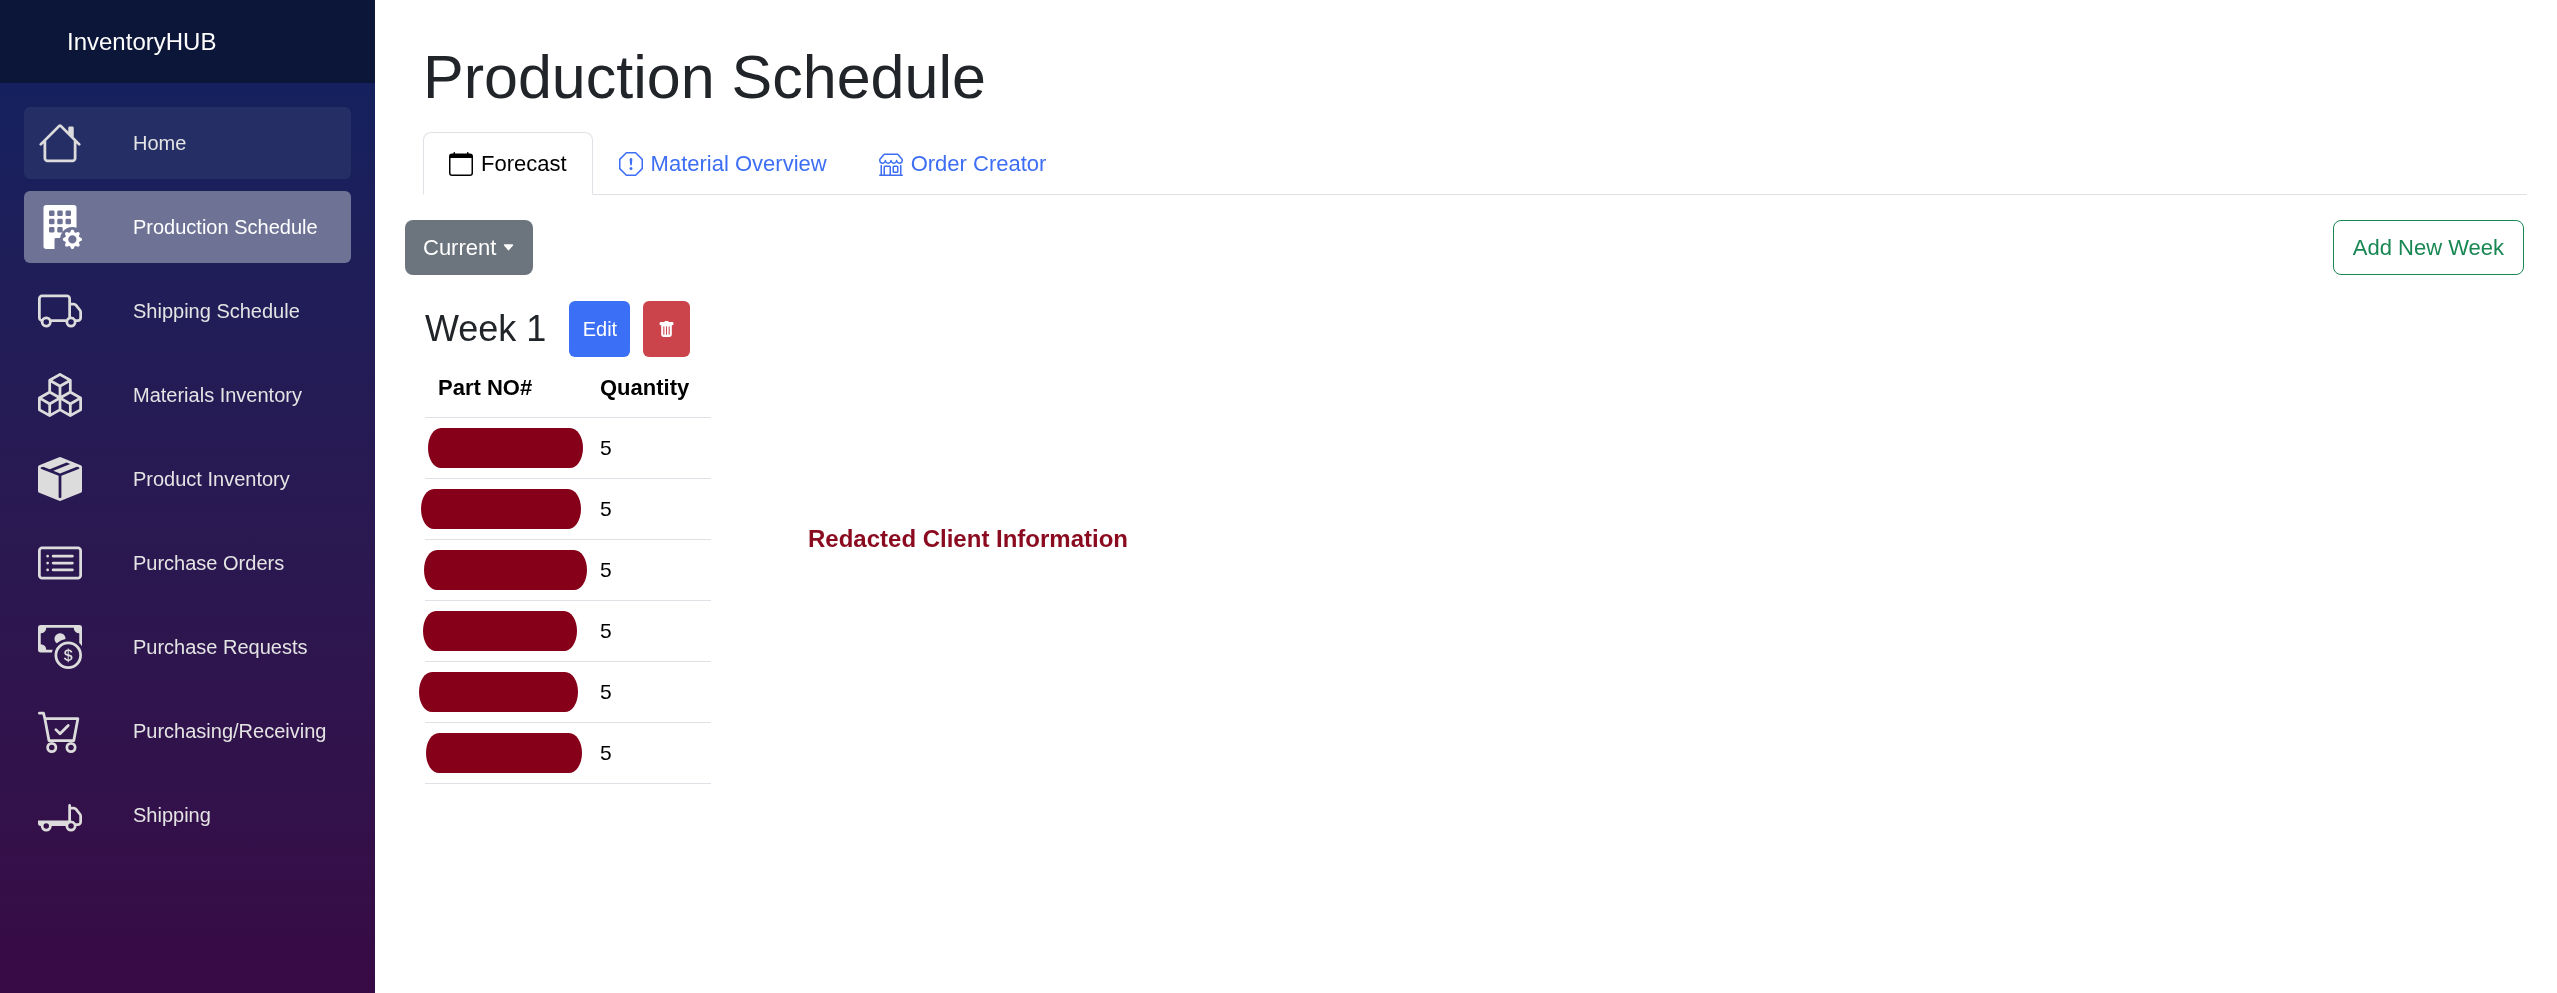 Image resolution: width=2557 pixels, height=993 pixels. I want to click on sidebar-item: Shipping Schedule, so click(187, 311).